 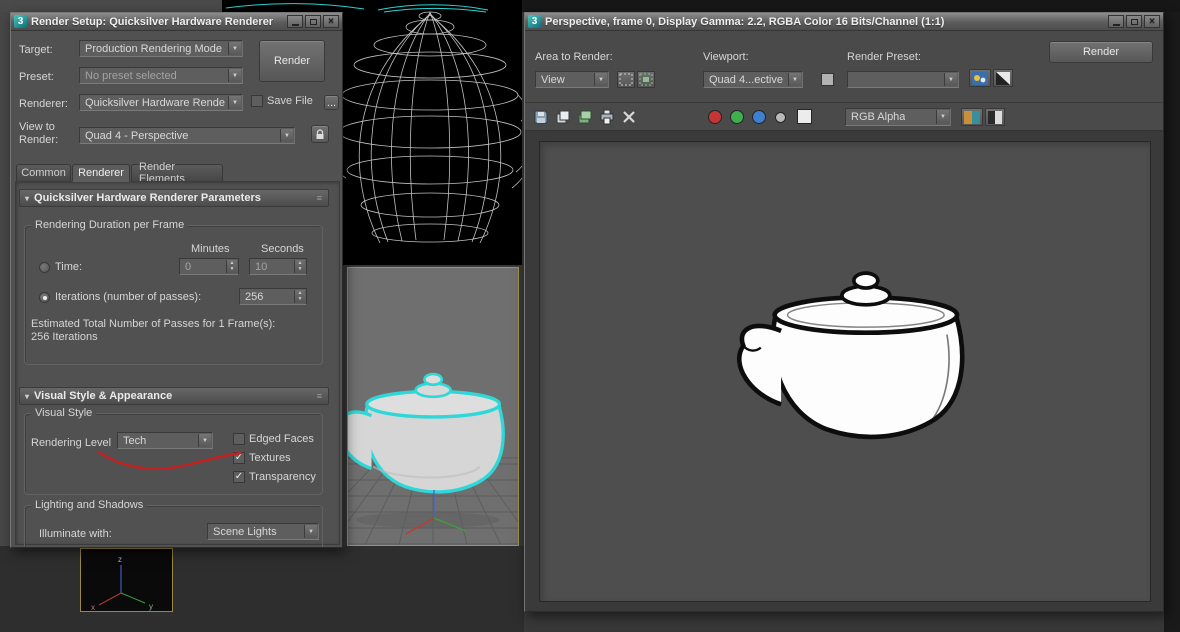 I want to click on viewport-select: Quad 4...ective ▼, so click(x=753, y=79).